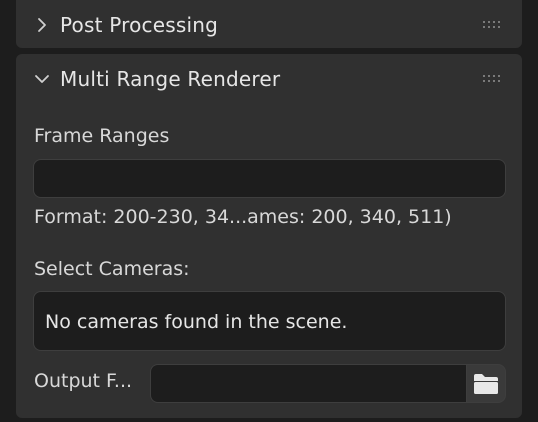  I want to click on chevron-right-icon, so click(42, 25).